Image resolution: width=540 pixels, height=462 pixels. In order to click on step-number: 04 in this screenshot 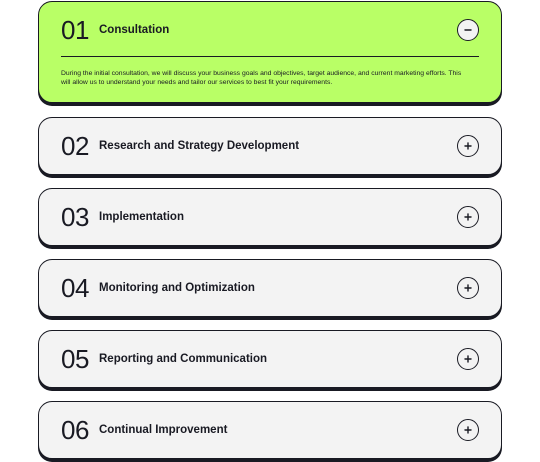, I will do `click(75, 288)`.